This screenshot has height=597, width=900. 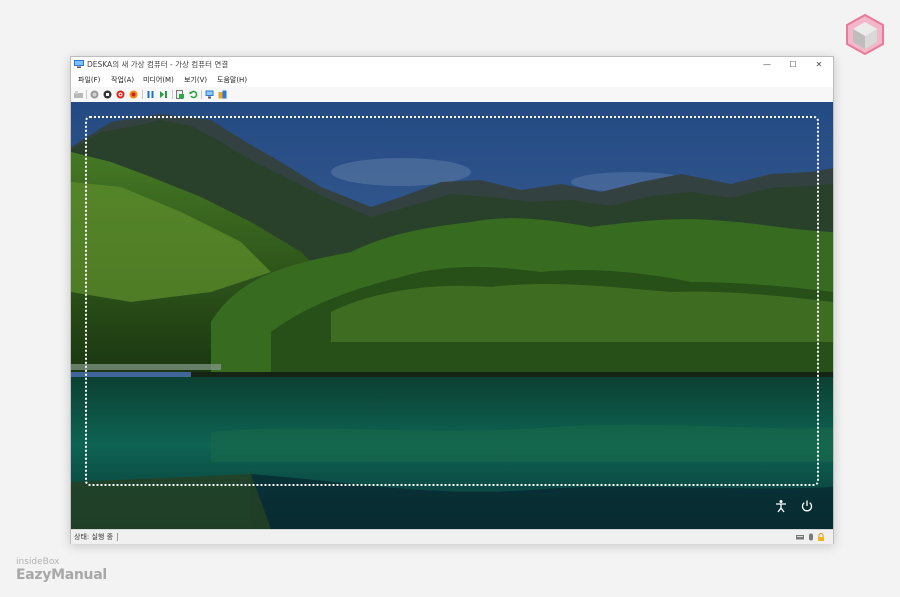 I want to click on status-separator, so click(x=117, y=537).